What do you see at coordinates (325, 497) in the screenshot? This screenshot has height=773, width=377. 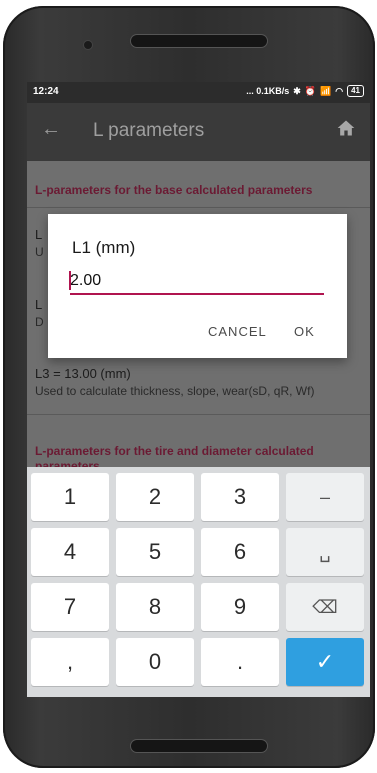 I see `key-minus: –` at bounding box center [325, 497].